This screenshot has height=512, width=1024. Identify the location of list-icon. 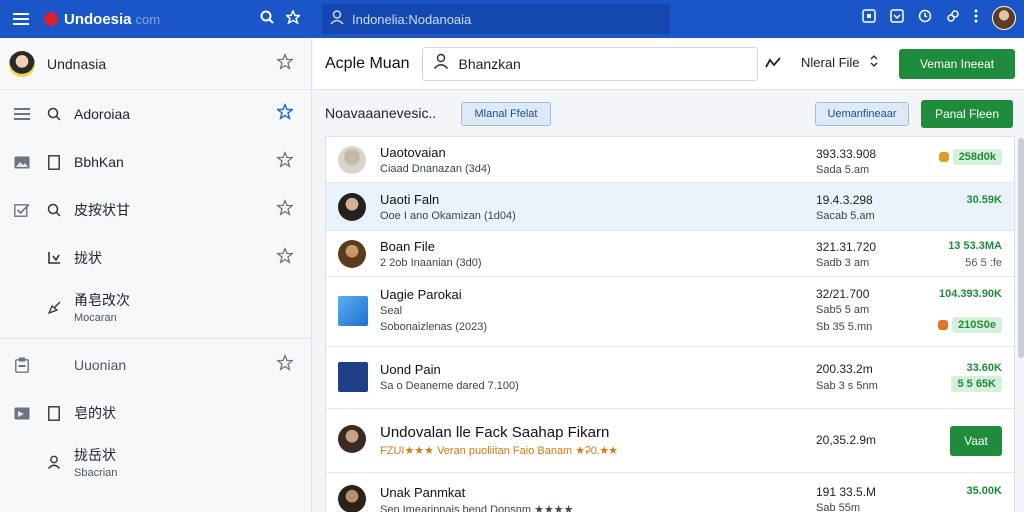
(22, 114).